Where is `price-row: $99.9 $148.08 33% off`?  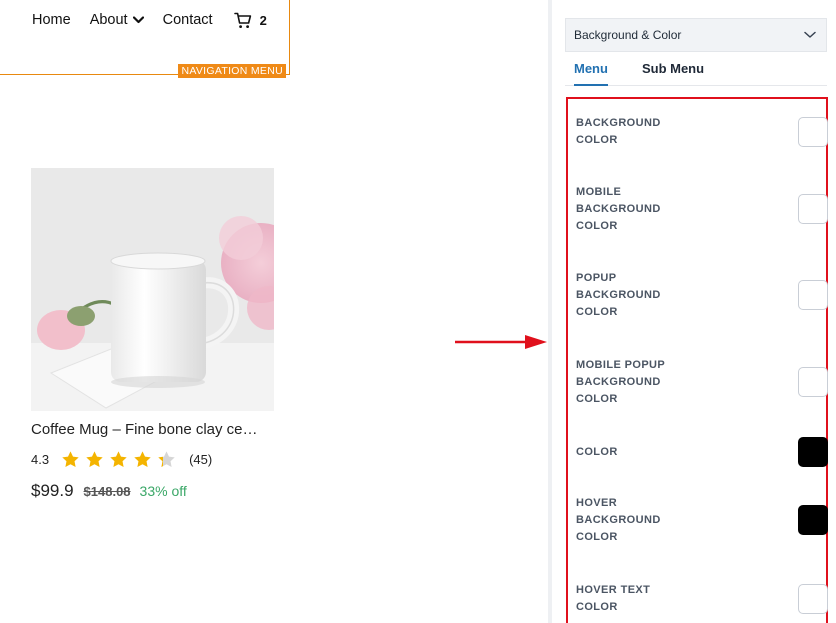 price-row: $99.9 $148.08 33% off is located at coordinates (152, 491).